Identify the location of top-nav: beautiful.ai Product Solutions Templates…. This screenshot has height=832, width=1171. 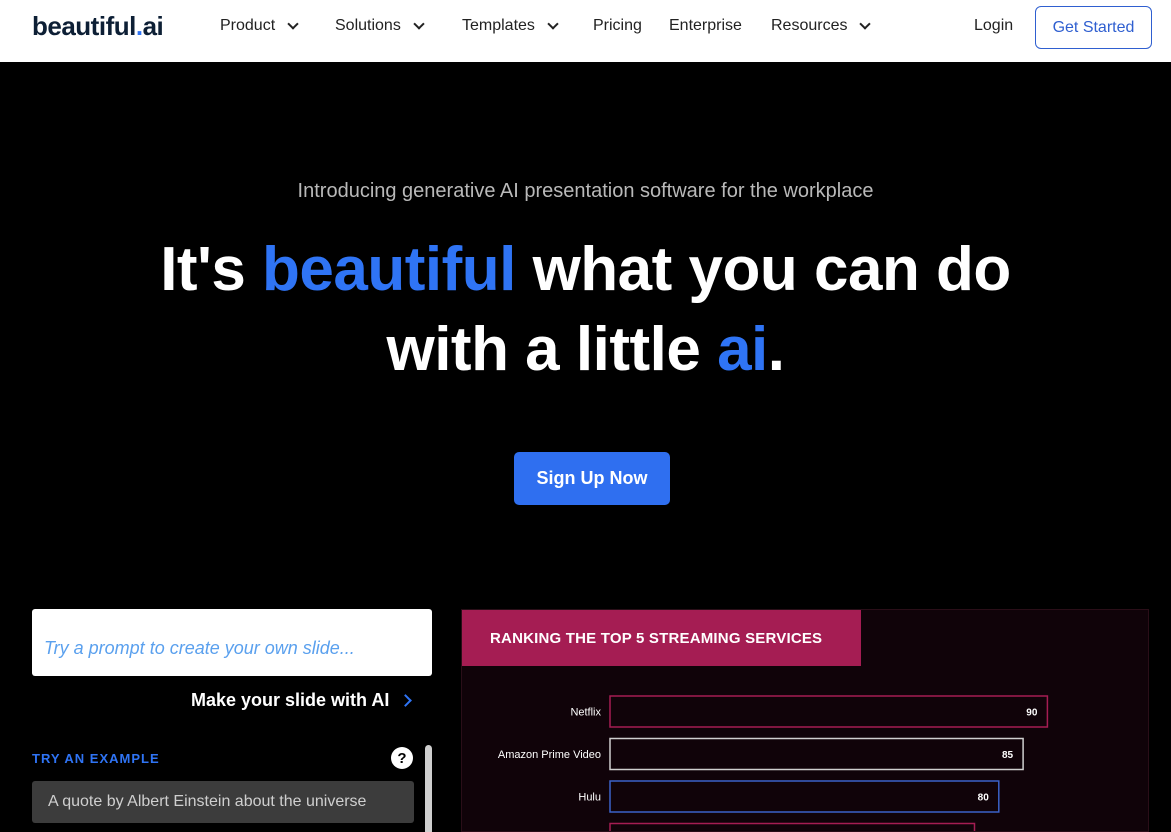
(585, 31).